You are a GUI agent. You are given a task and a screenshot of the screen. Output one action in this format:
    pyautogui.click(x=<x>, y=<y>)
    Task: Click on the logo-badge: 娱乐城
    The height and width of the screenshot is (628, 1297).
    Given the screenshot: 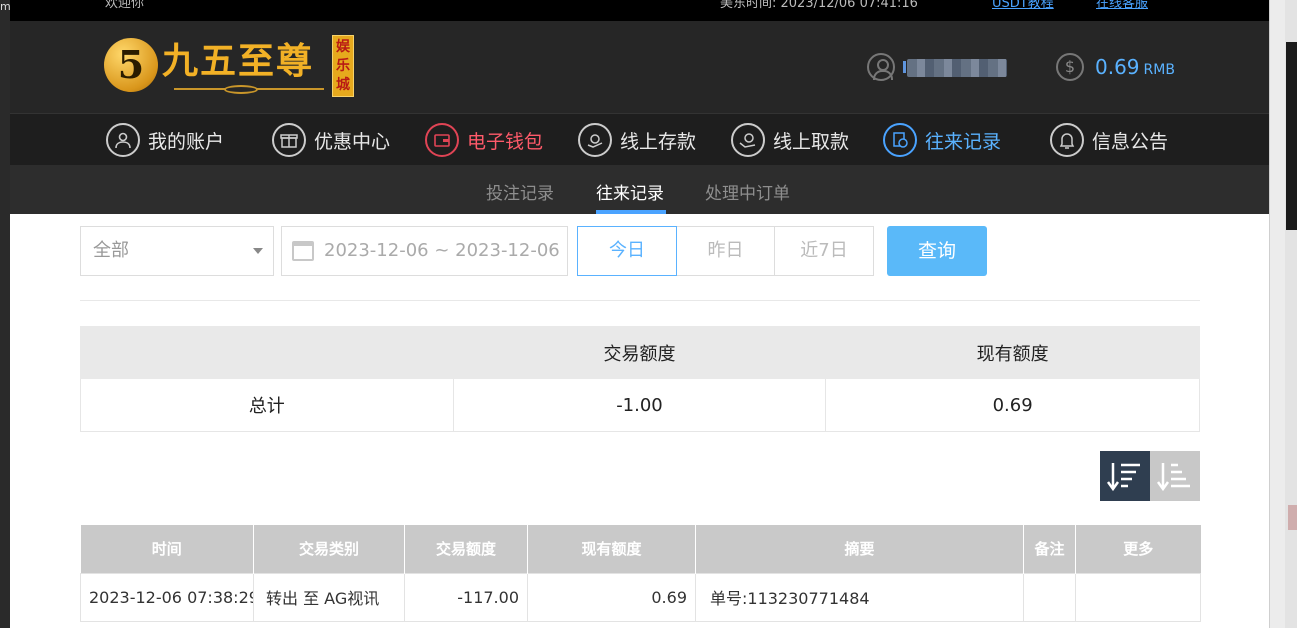 What is the action you would take?
    pyautogui.click(x=343, y=66)
    